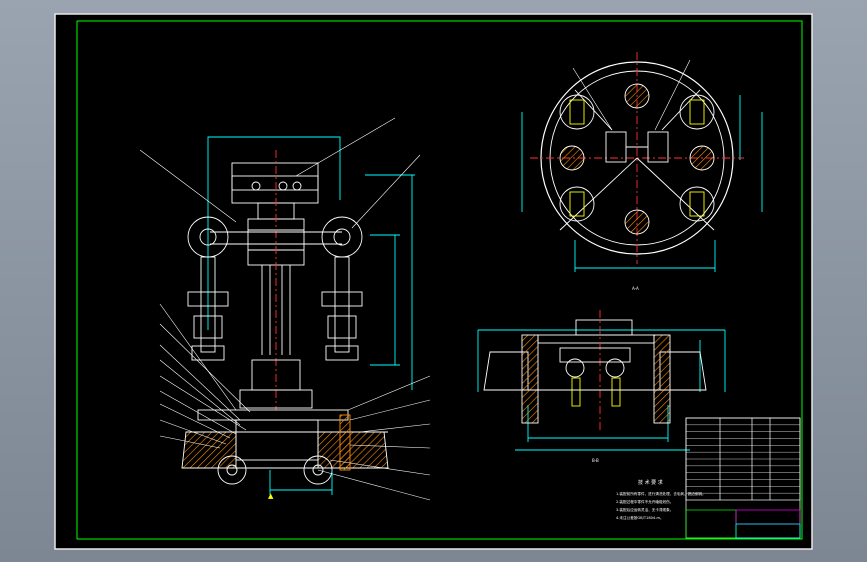 The height and width of the screenshot is (562, 867). Describe the element at coordinates (640, 517) in the screenshot. I see `note-line: 4.未注公差按GB/T1804-m。` at that location.